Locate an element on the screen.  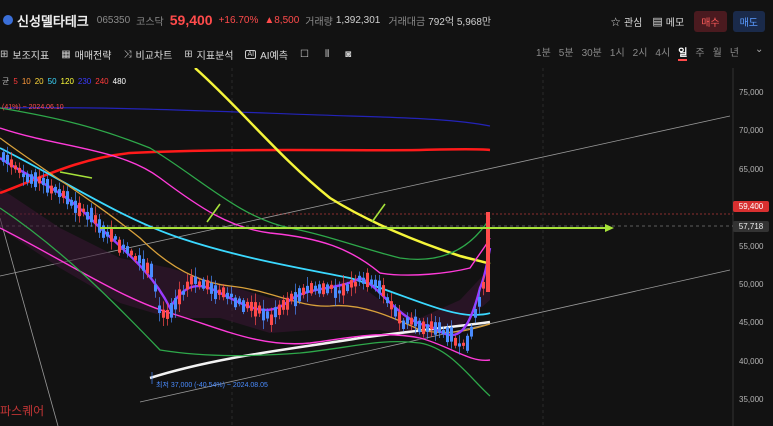
period-5: 4시 is located at coordinates (662, 52).